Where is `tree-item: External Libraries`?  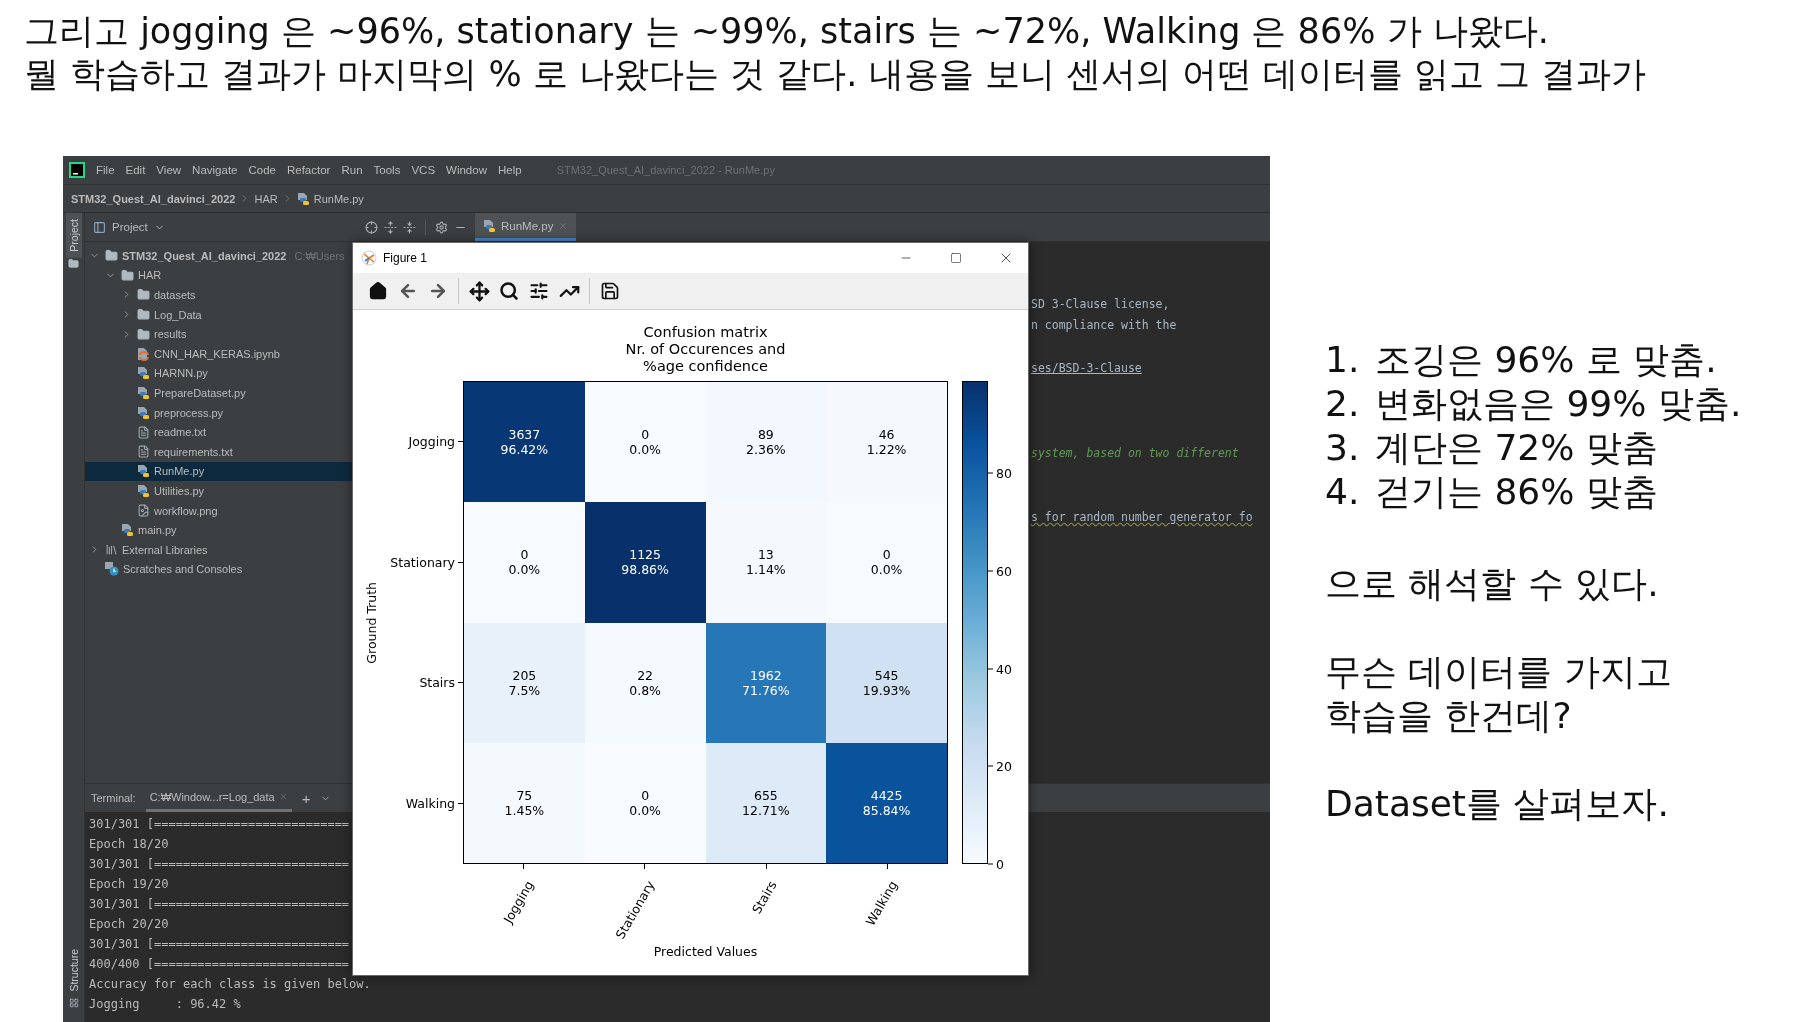 tree-item: External Libraries is located at coordinates (149, 549).